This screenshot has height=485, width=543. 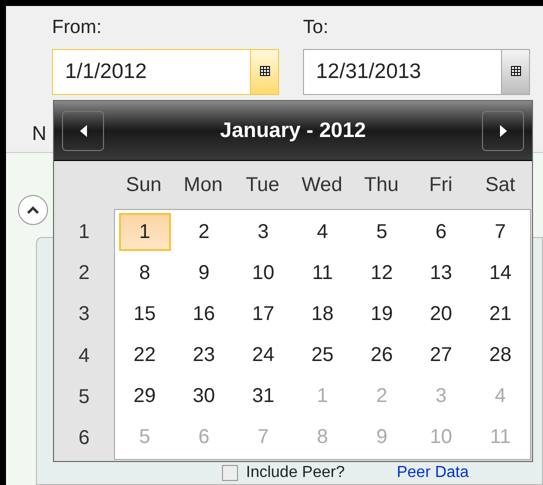 I want to click on day-cell: 7, so click(x=500, y=232).